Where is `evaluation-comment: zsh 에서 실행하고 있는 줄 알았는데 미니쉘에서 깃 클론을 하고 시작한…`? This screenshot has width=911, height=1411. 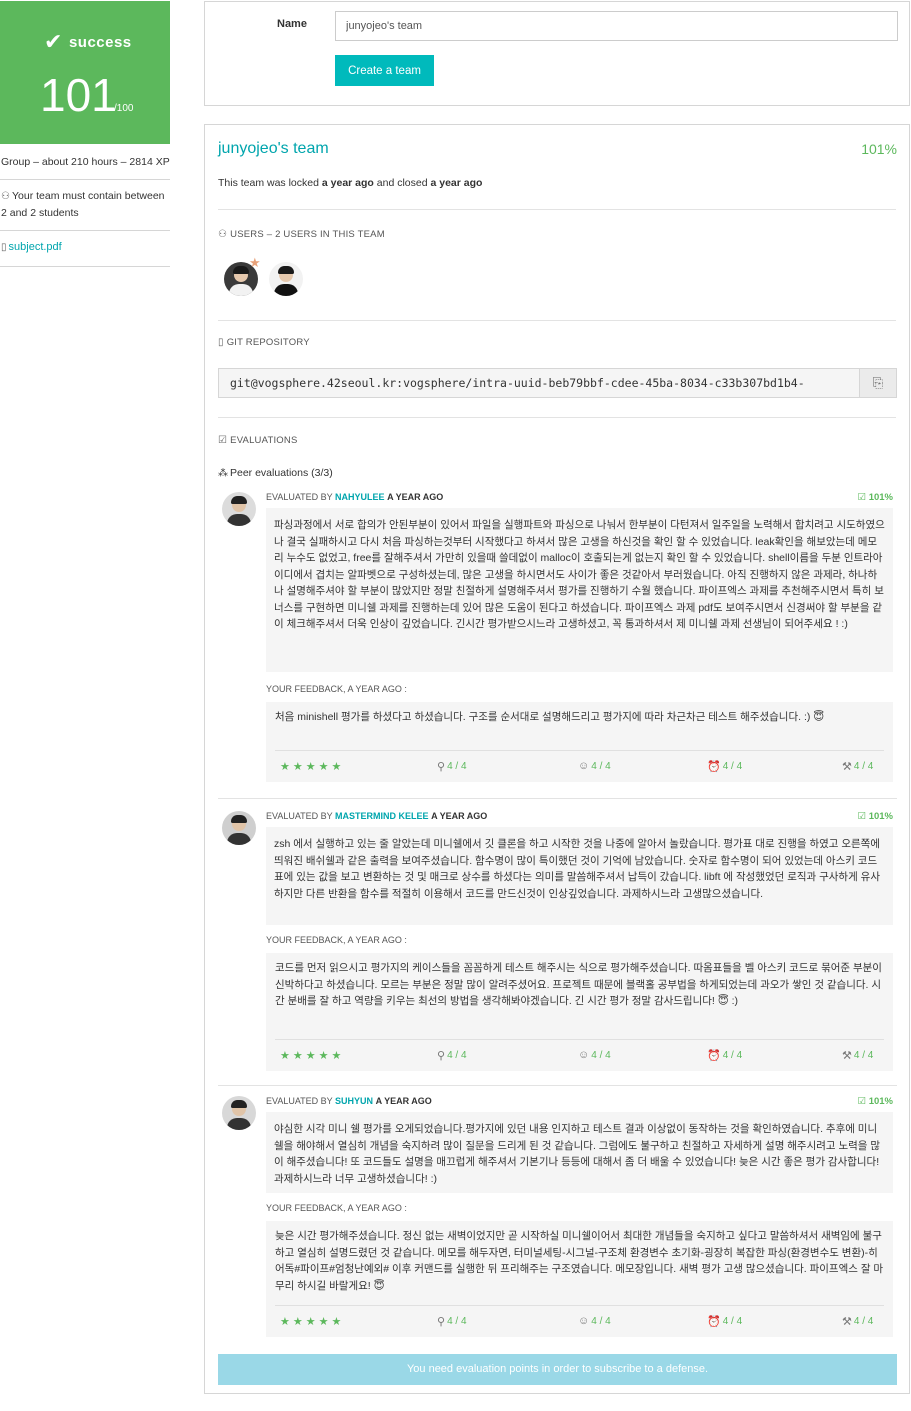 evaluation-comment: zsh 에서 실행하고 있는 줄 알았는데 미니쉘에서 깃 클론을 하고 시작한… is located at coordinates (579, 876).